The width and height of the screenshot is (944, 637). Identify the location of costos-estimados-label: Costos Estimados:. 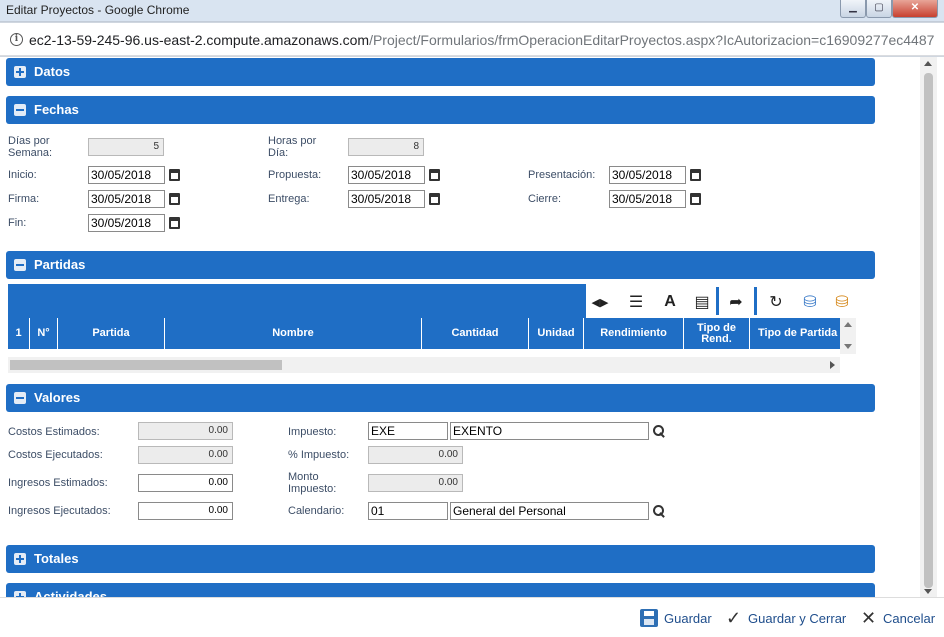
(54, 432).